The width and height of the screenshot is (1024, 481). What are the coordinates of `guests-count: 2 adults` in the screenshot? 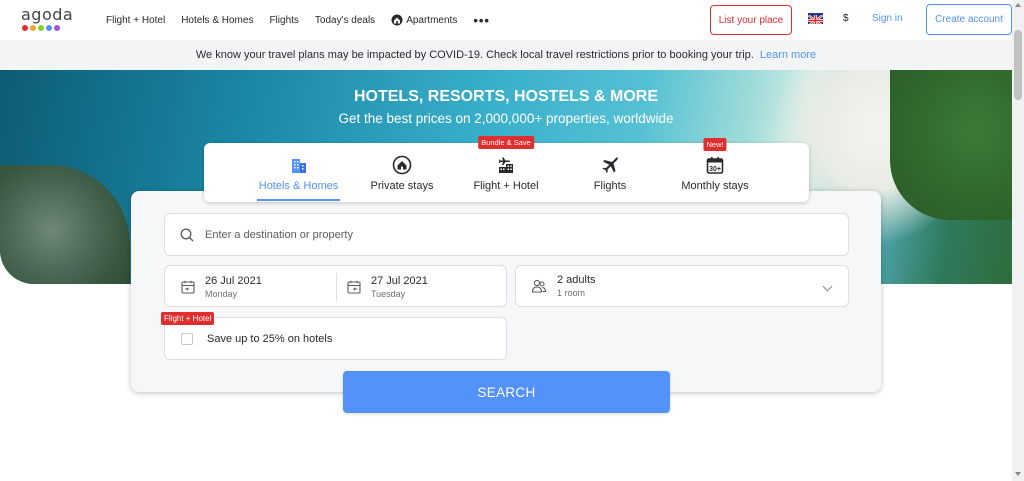 It's located at (576, 280).